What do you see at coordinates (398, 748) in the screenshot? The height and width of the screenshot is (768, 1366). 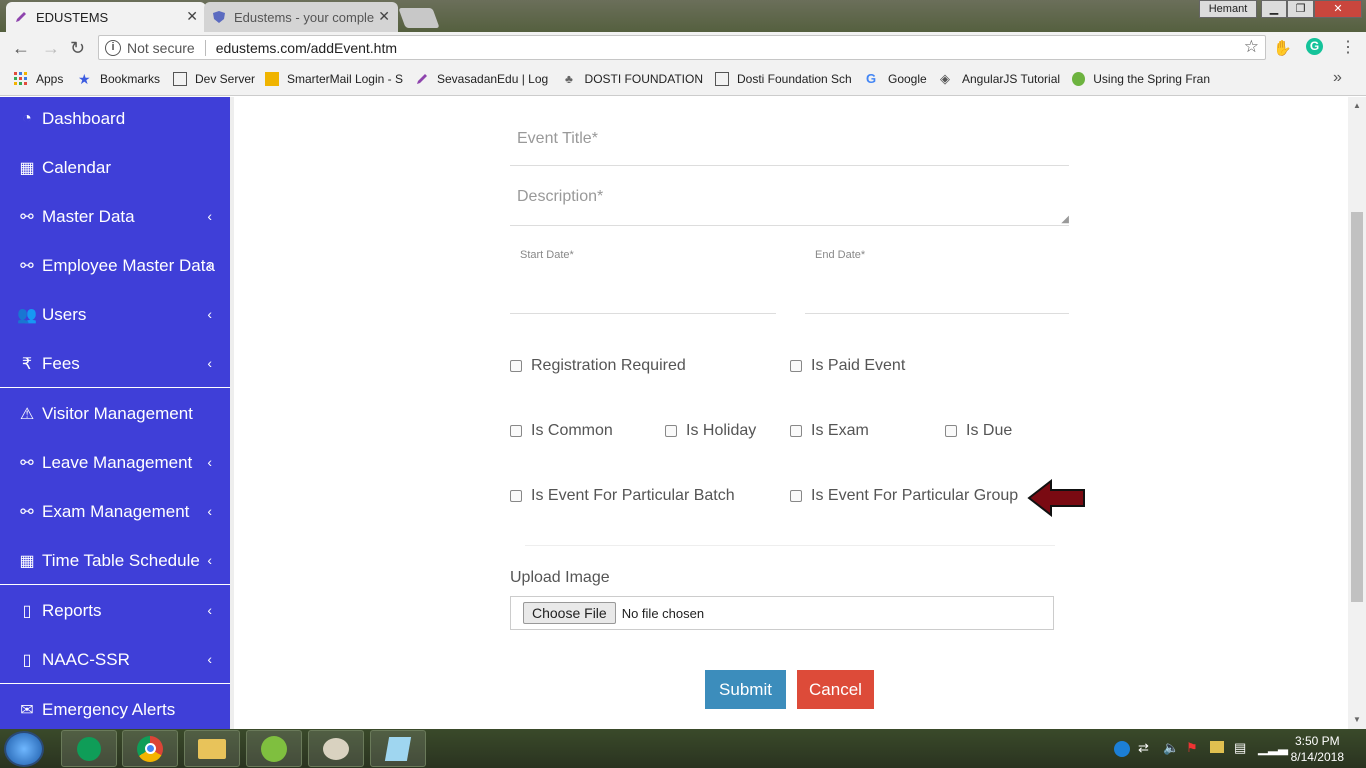 I see `notes-app` at bounding box center [398, 748].